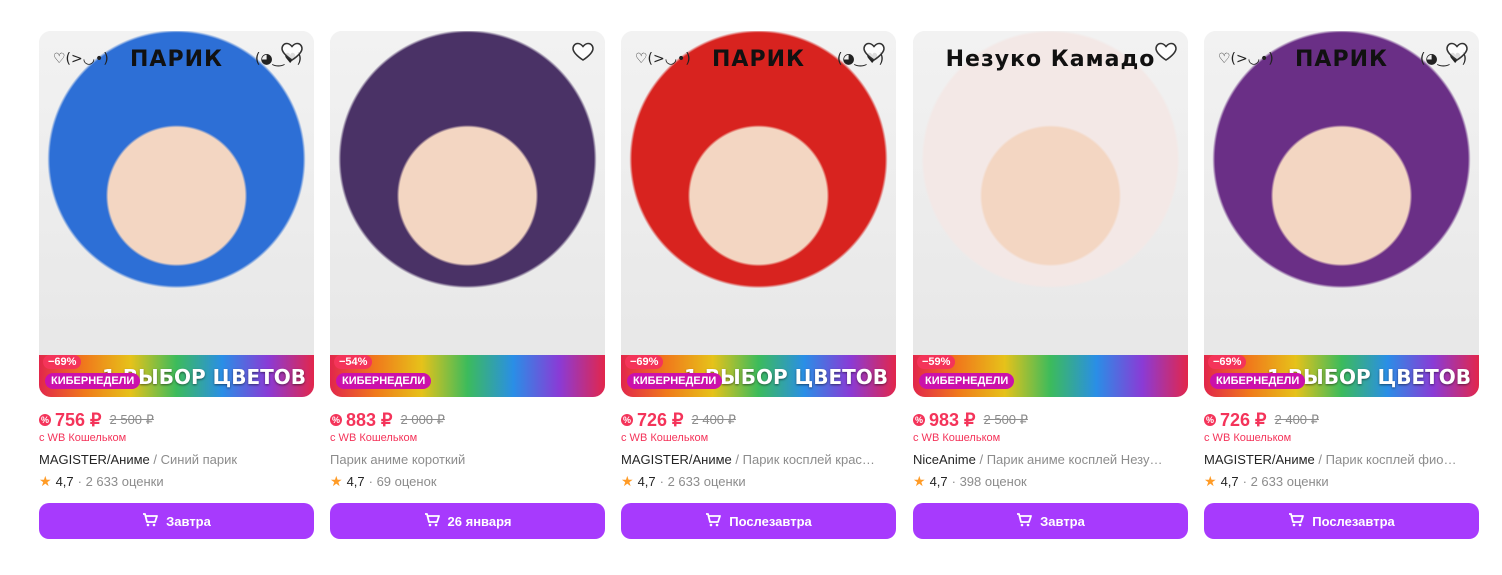 This screenshot has height=575, width=1502. What do you see at coordinates (467, 481) in the screenshot?
I see `rating-row: ★ 4,7 · 69 оценок` at bounding box center [467, 481].